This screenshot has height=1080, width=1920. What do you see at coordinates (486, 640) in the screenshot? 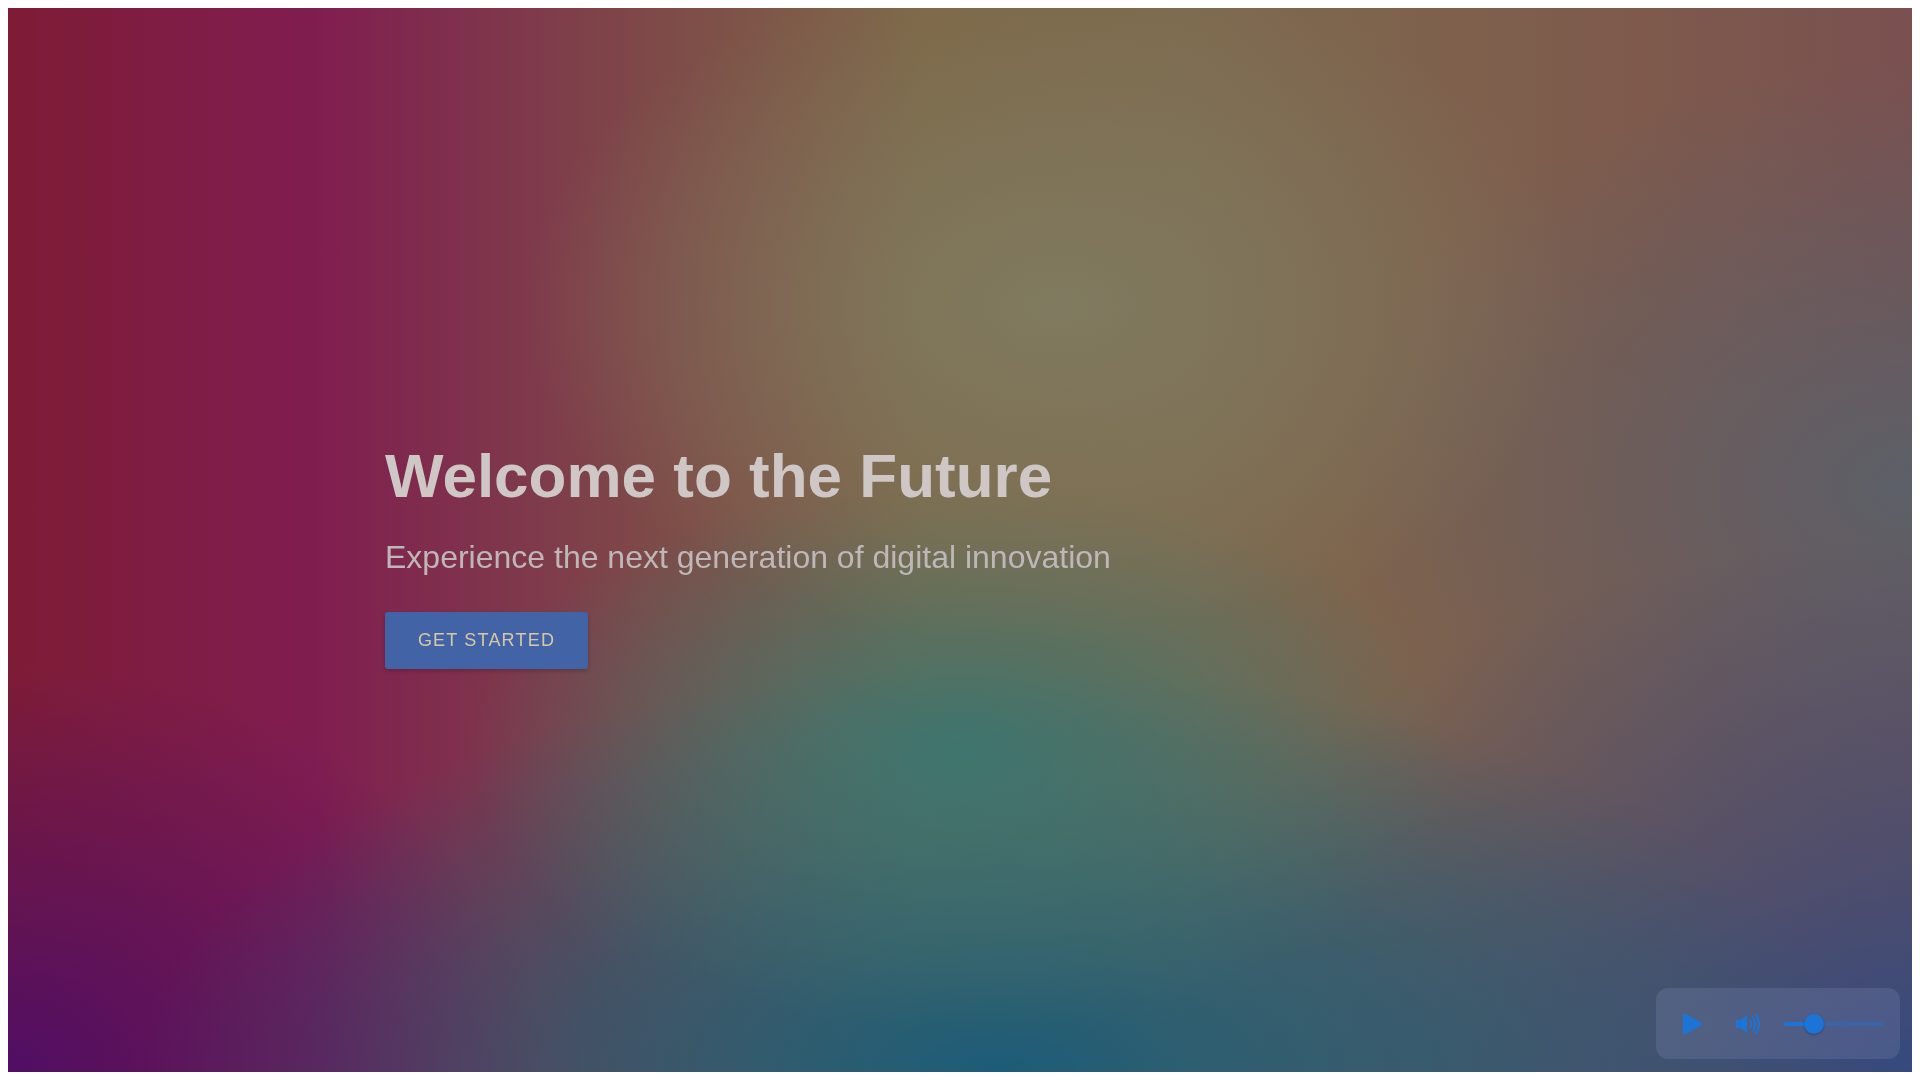
I see `get-started-button: GET STARTED` at bounding box center [486, 640].